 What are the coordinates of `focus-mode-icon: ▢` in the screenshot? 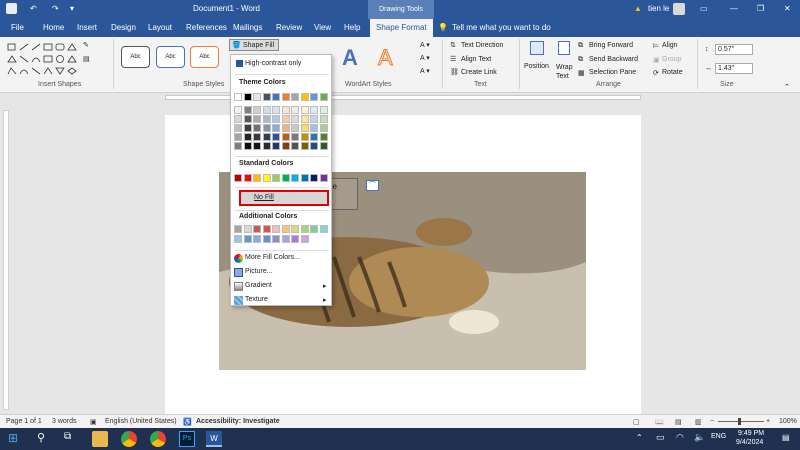 It's located at (636, 422).